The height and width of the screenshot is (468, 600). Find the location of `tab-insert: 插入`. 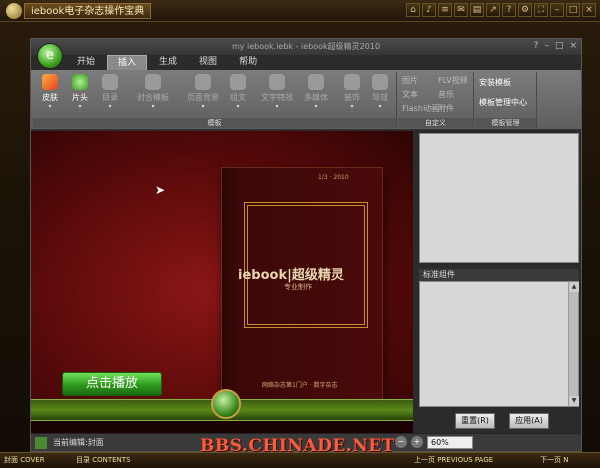

tab-insert: 插入 is located at coordinates (127, 62).